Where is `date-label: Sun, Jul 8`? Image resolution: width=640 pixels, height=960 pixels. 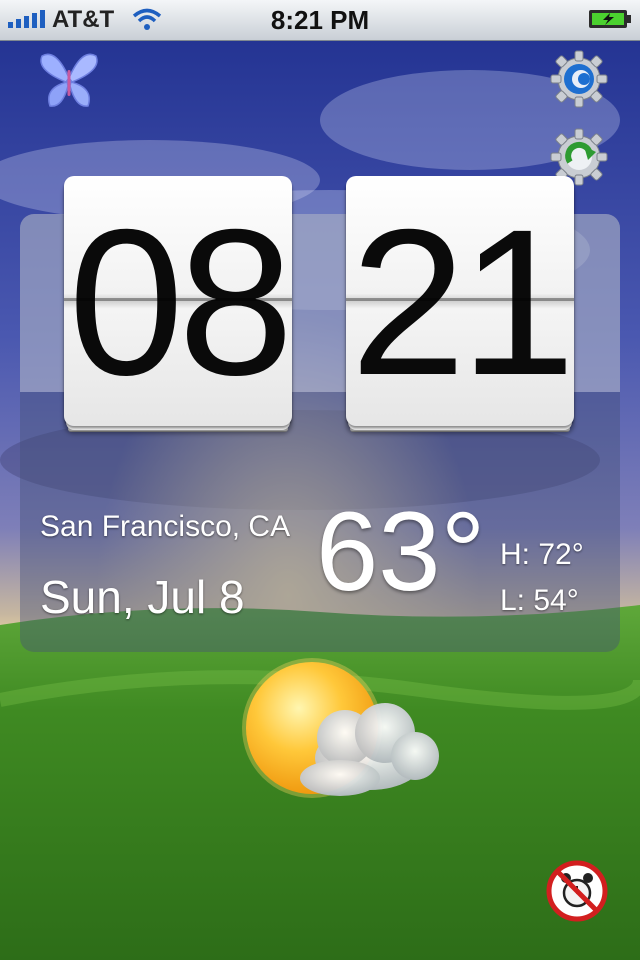 date-label: Sun, Jul 8 is located at coordinates (142, 597).